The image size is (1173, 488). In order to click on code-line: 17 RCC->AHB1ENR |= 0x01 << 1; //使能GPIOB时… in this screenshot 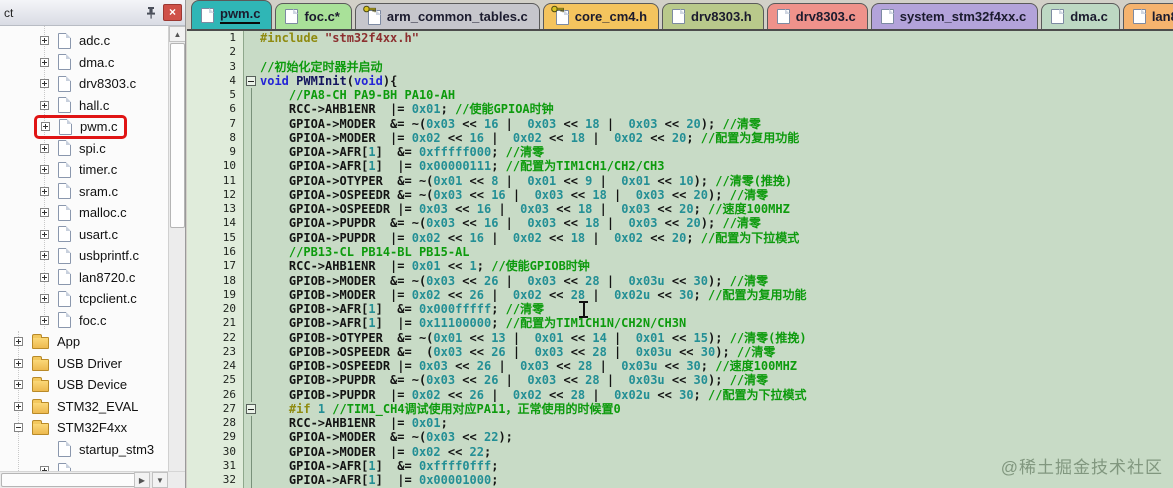, I will do `click(680, 266)`.